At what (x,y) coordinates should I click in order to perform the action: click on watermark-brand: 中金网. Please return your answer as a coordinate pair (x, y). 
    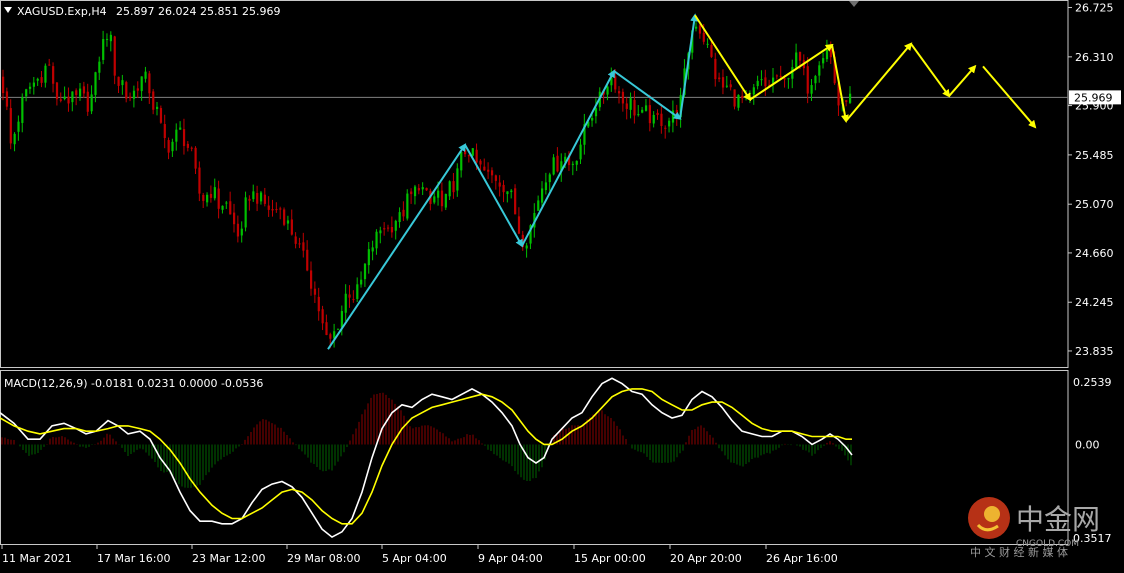
    Looking at the image, I should click on (1058, 519).